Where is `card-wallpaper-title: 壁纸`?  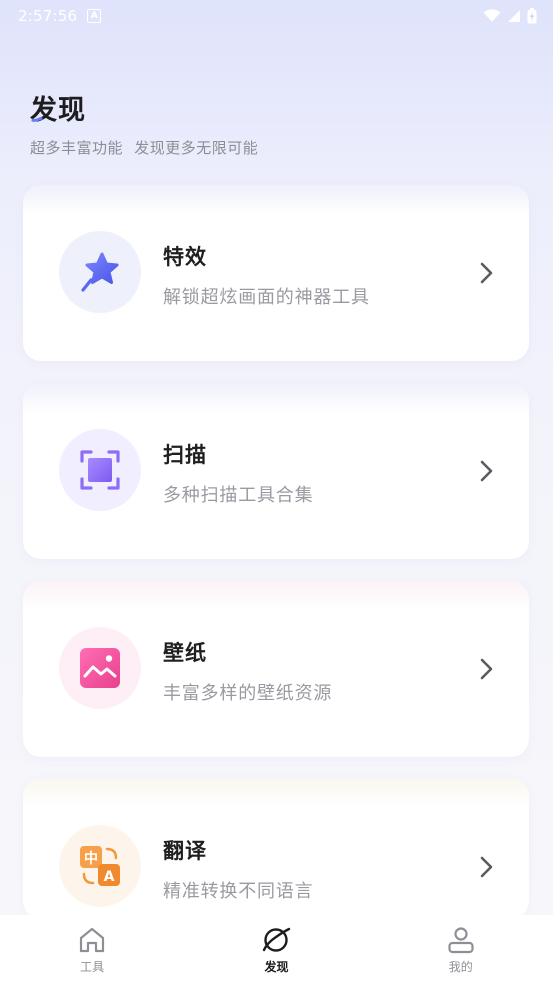 card-wallpaper-title: 壁纸 is located at coordinates (185, 653).